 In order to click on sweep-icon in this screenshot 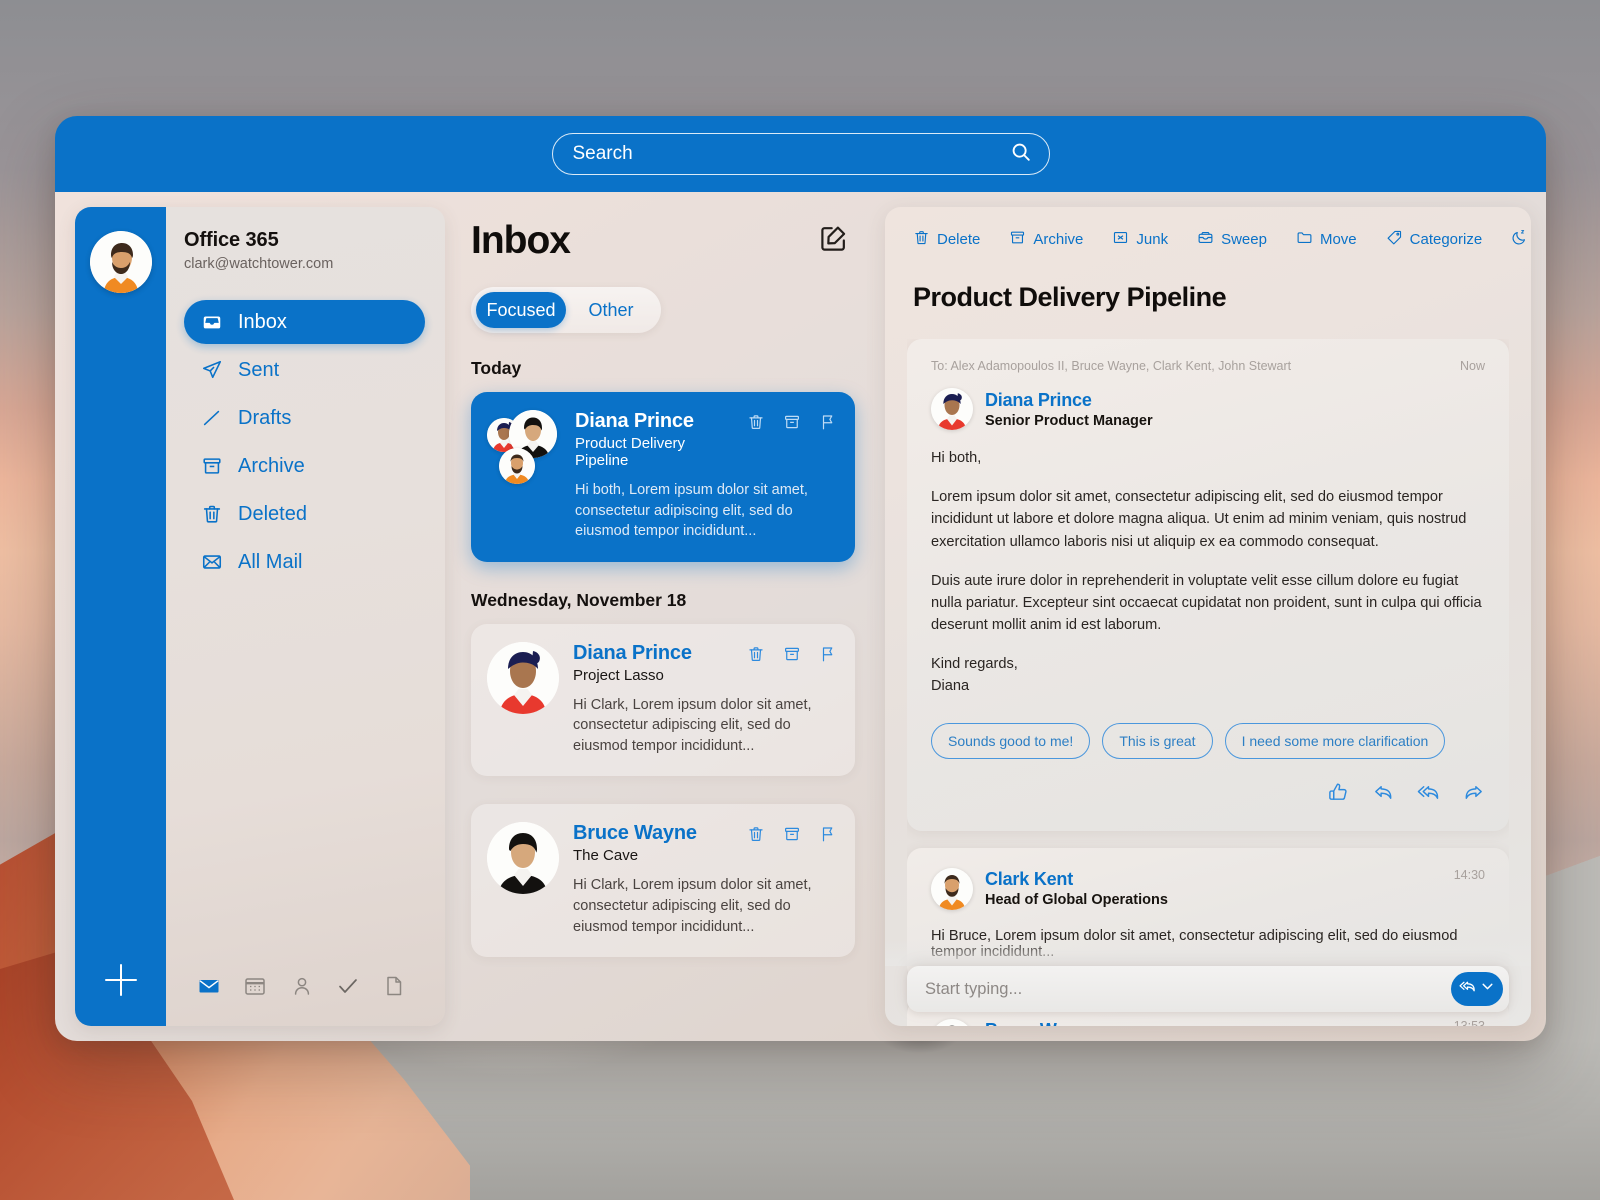, I will do `click(1205, 239)`.